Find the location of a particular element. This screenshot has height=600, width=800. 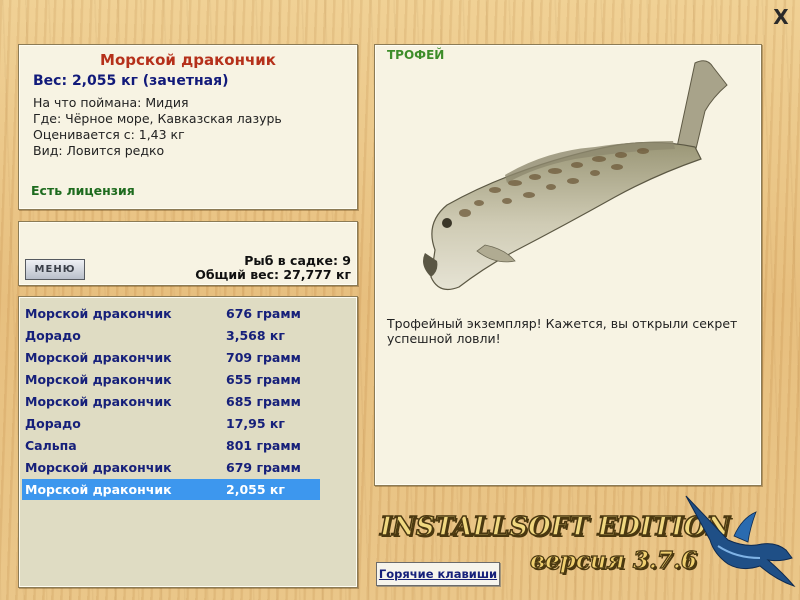

close-icon: X is located at coordinates (781, 17).